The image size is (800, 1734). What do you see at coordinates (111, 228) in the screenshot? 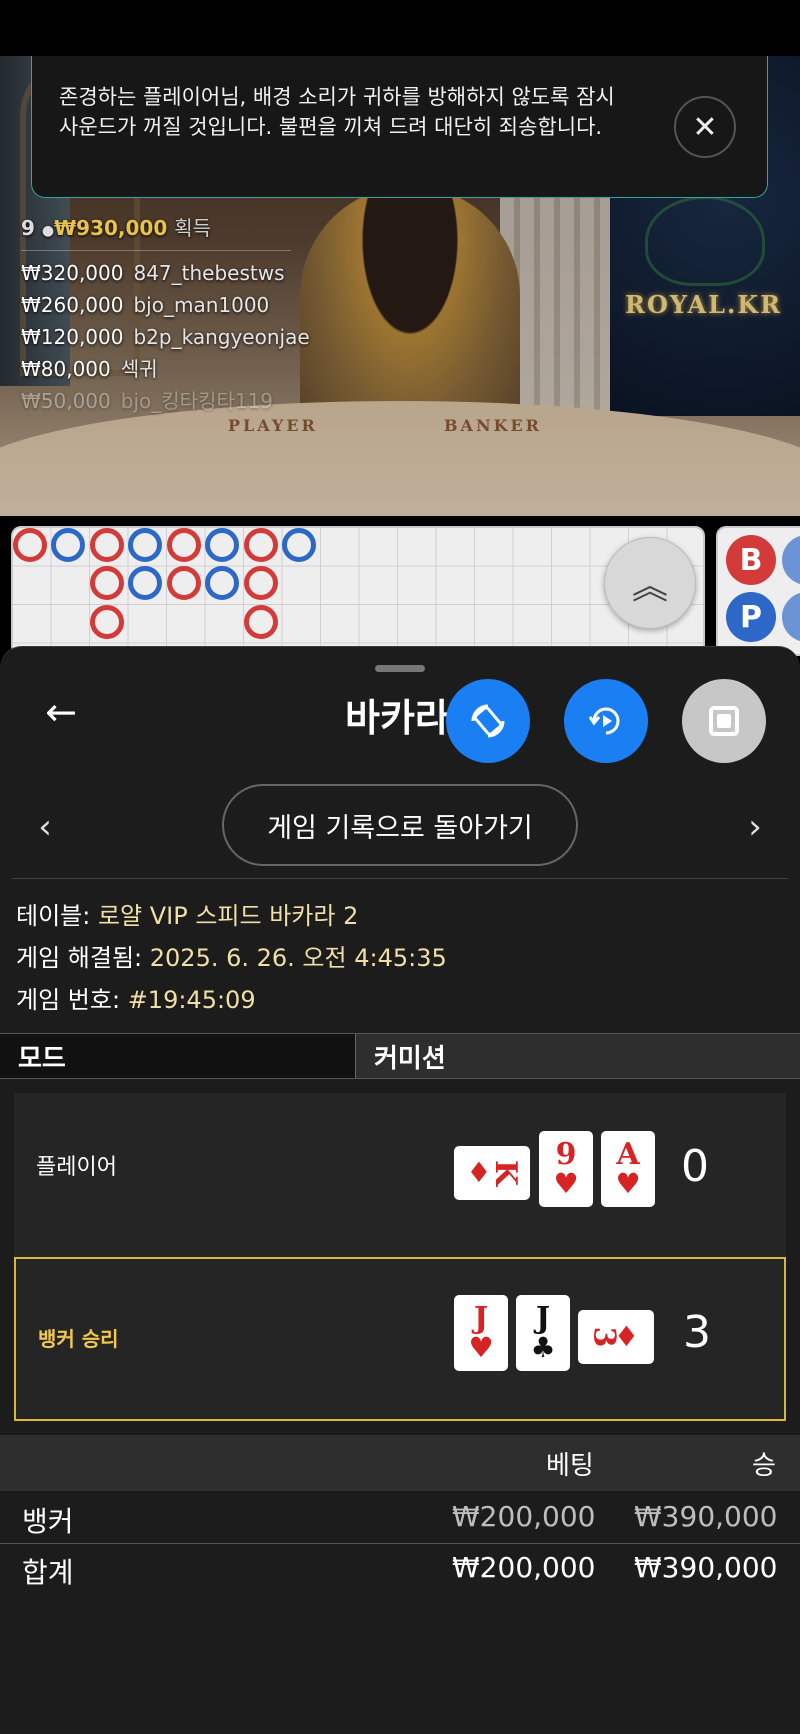
I see `total-won: ₩930,000` at bounding box center [111, 228].